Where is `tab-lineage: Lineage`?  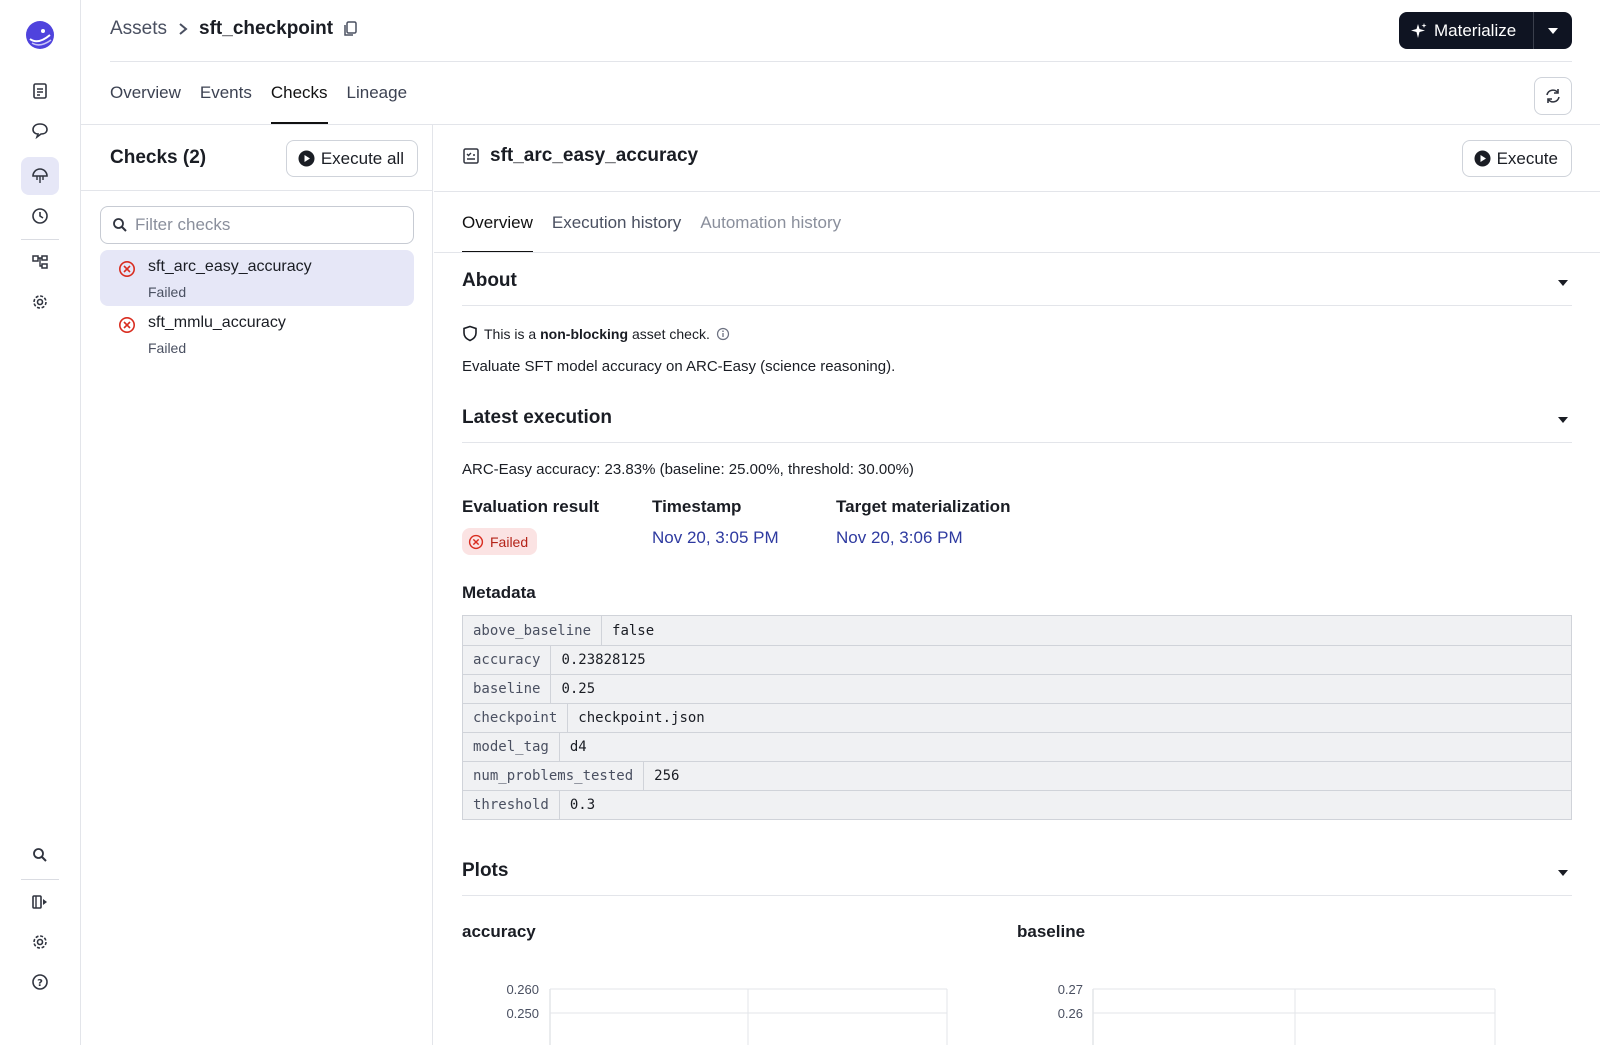 tab-lineage: Lineage is located at coordinates (377, 93).